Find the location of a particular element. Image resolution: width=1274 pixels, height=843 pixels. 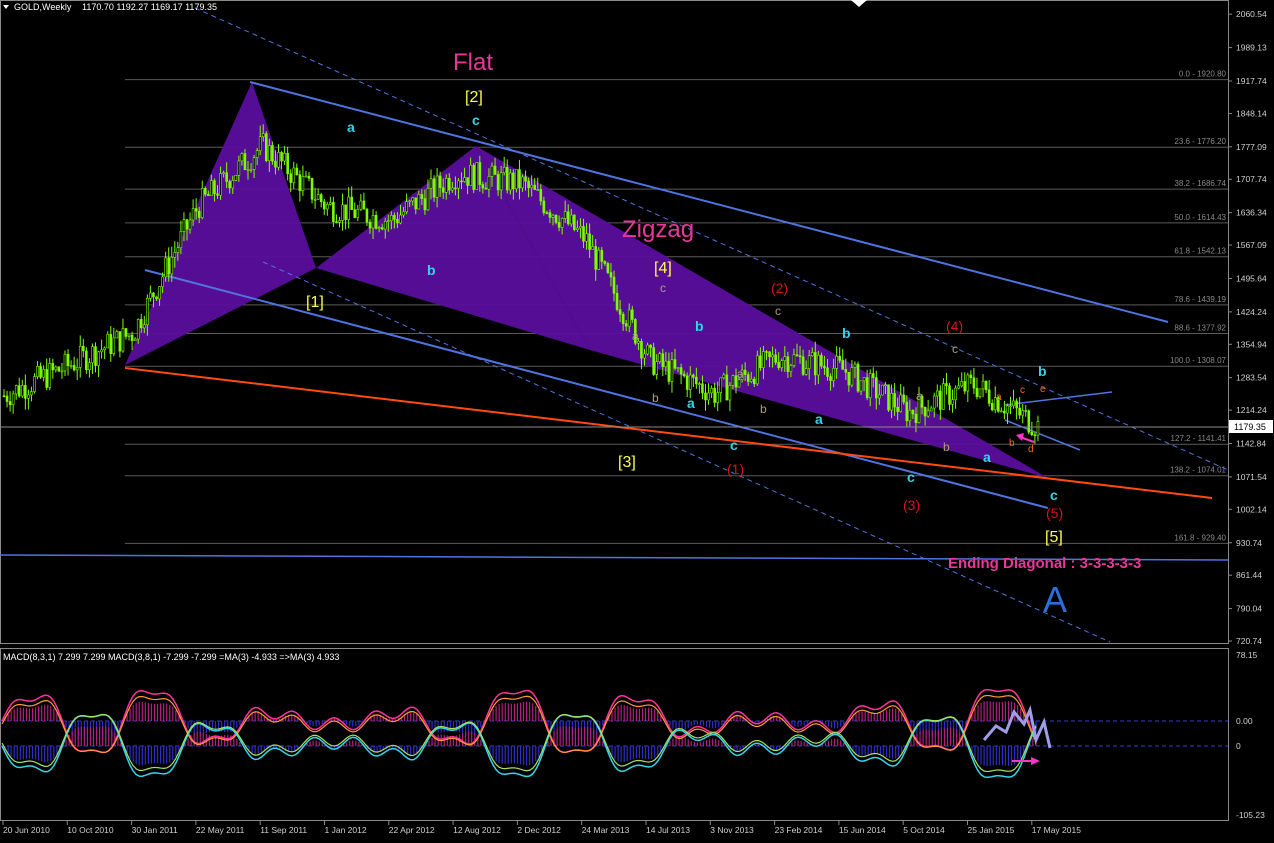

scroll-marker-icon is located at coordinates (859, 3).